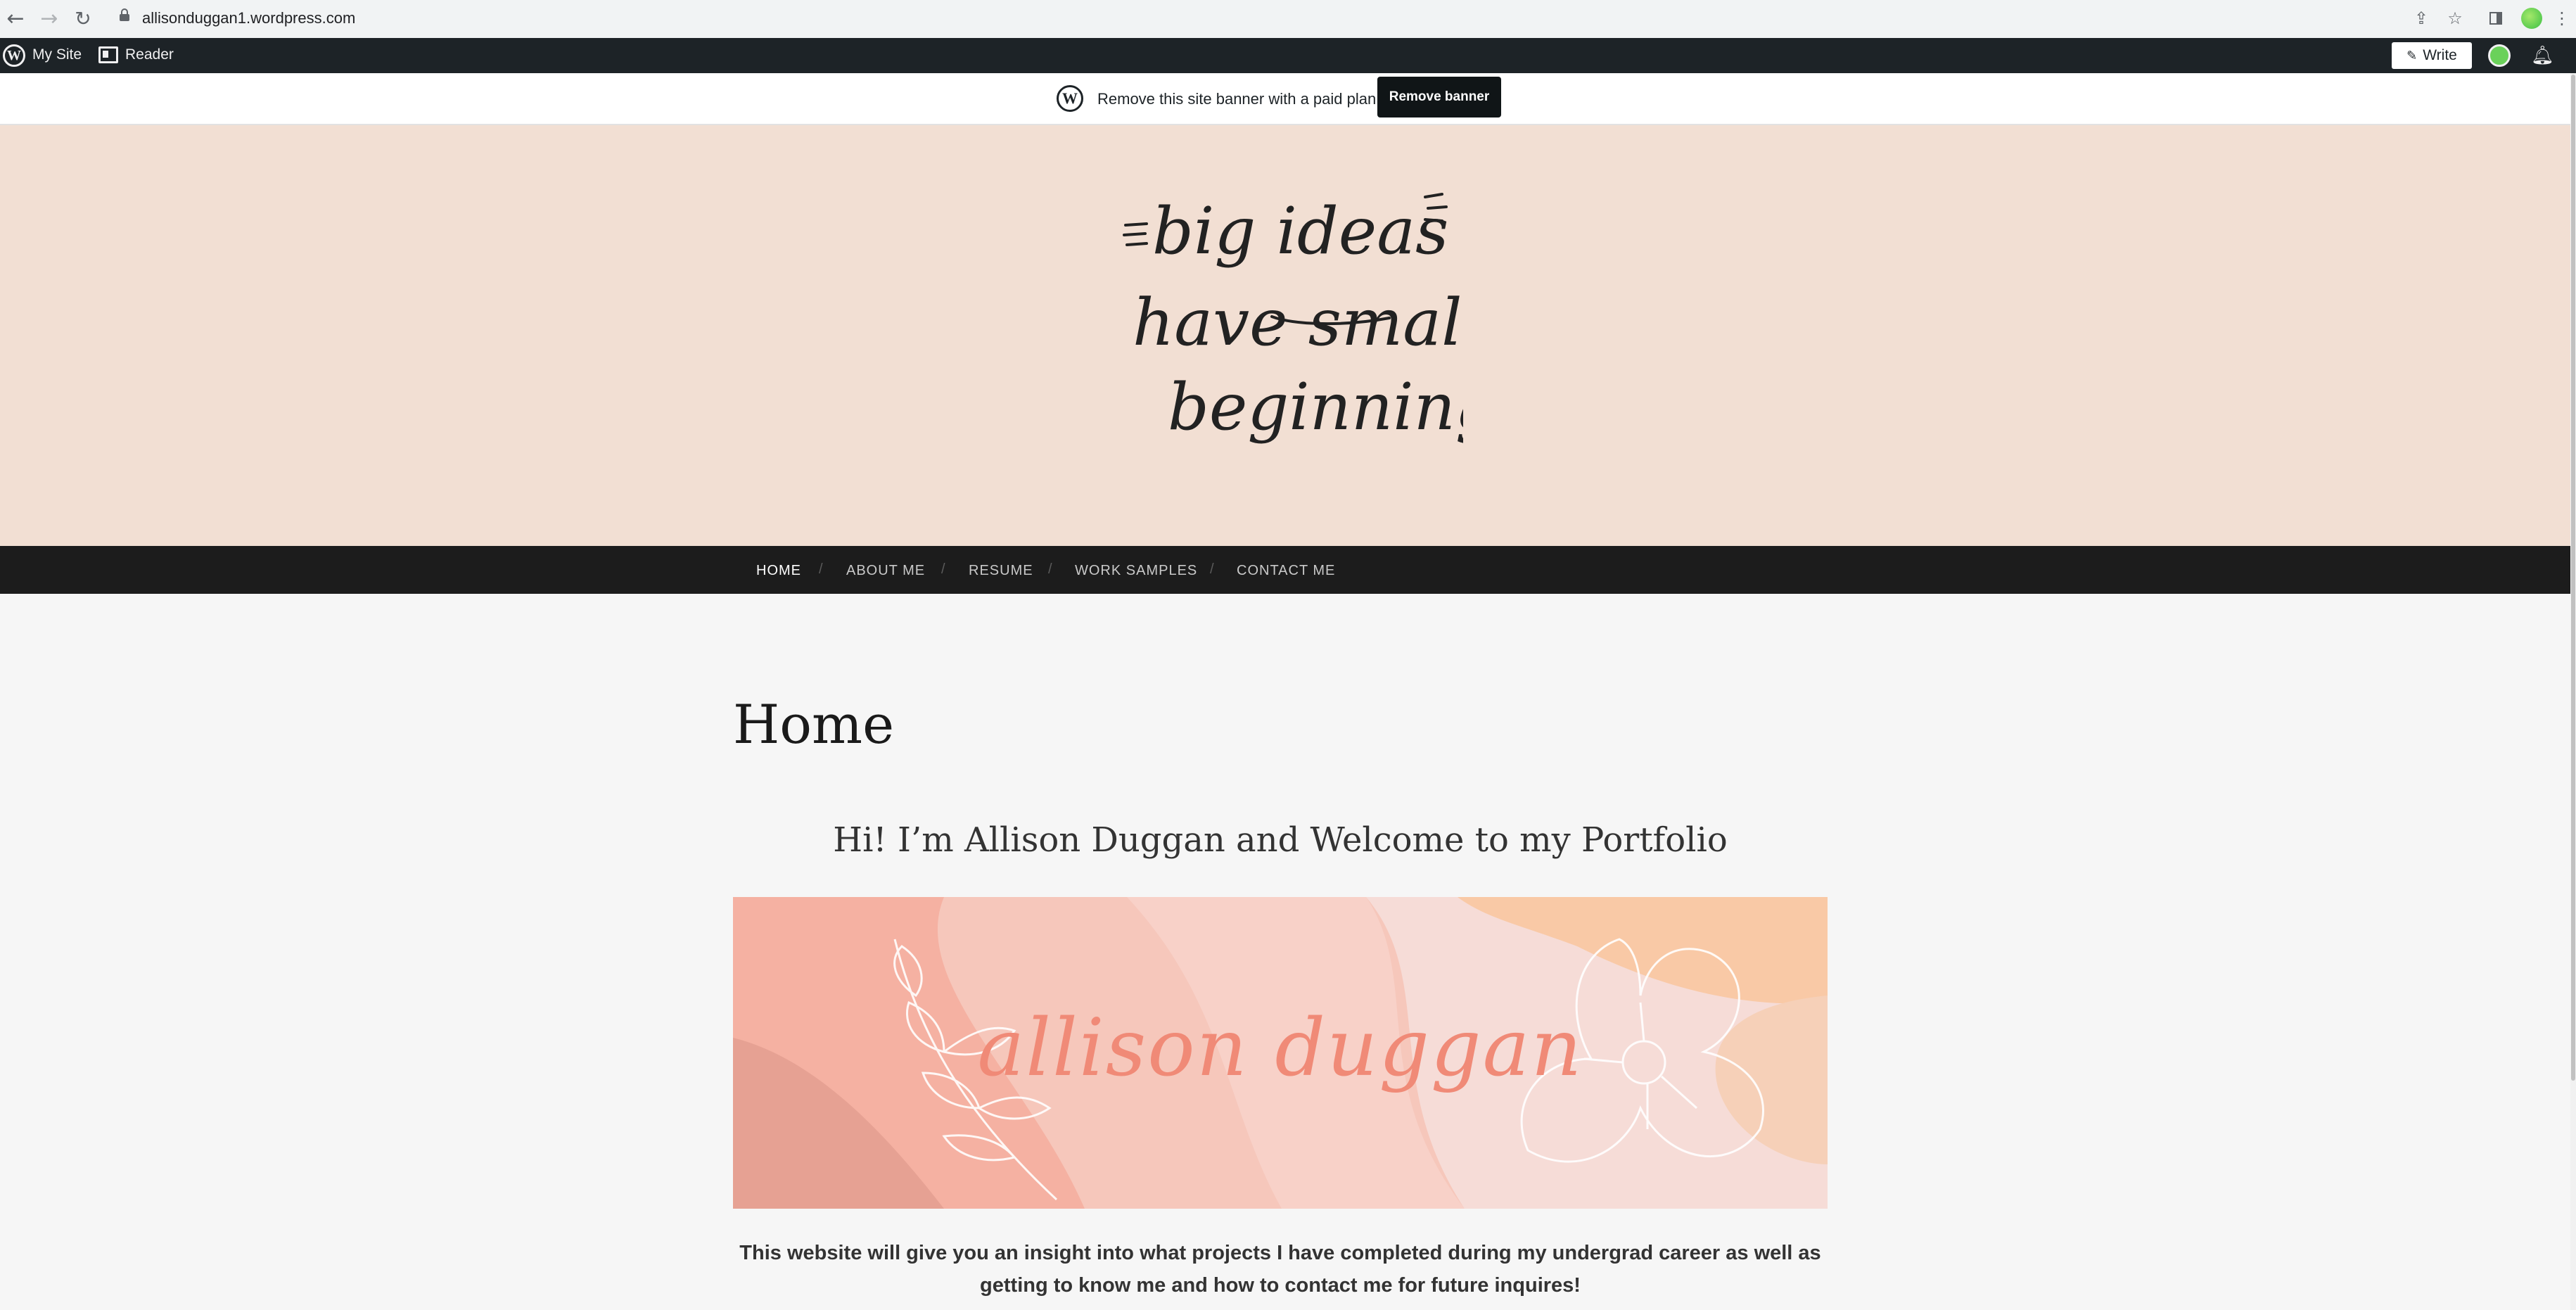 This screenshot has width=2576, height=1310. Describe the element at coordinates (1300, 231) in the screenshot. I see `logo-line-1: big ideas` at that location.